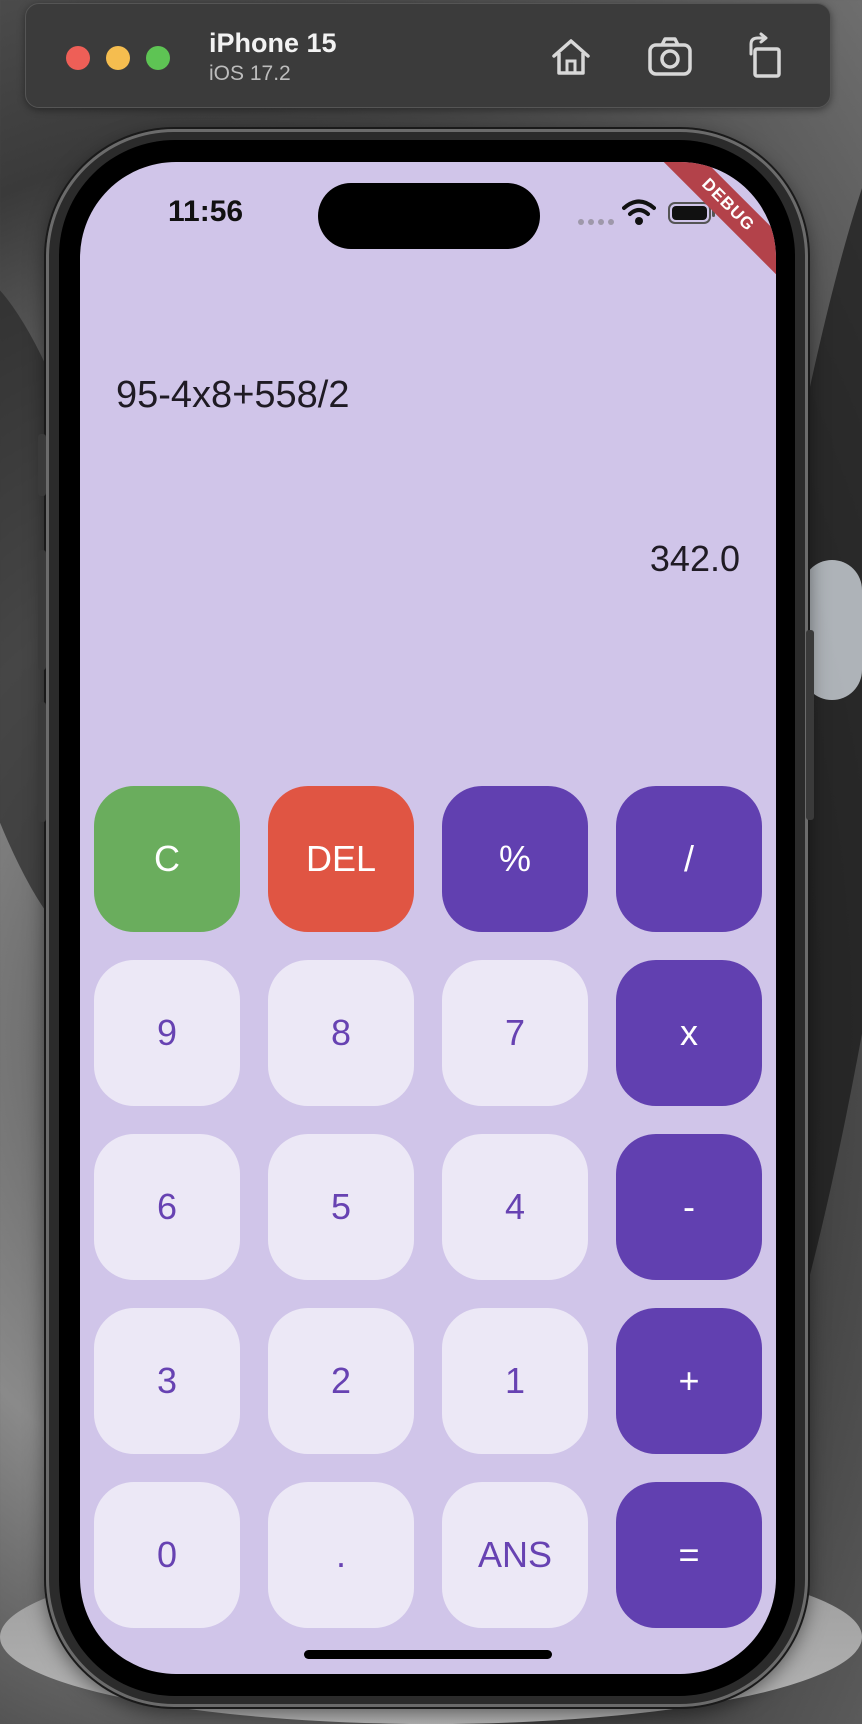 This screenshot has width=862, height=1724. Describe the element at coordinates (515, 859) in the screenshot. I see `percent-button: %` at that location.